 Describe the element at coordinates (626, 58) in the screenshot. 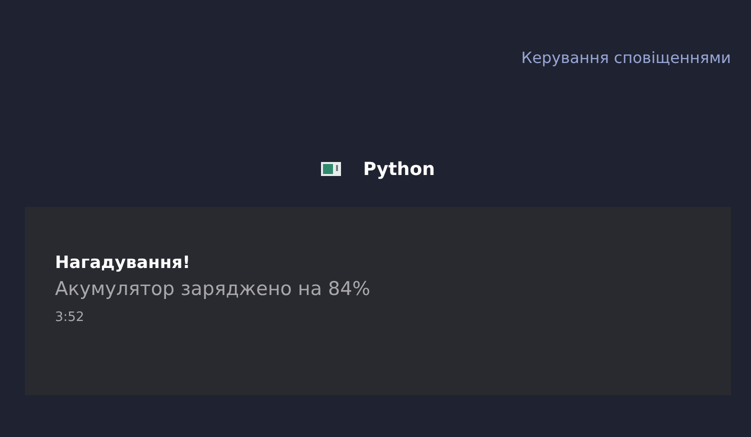

I see `manage-notifications-link: Керування сповіщеннями` at that location.